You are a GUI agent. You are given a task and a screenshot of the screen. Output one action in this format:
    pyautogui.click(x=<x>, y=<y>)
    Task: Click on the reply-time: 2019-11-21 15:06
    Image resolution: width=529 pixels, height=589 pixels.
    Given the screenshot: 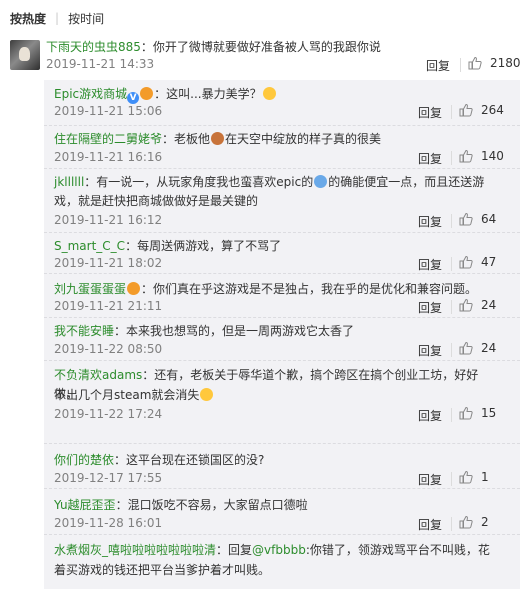 What is the action you would take?
    pyautogui.click(x=108, y=111)
    